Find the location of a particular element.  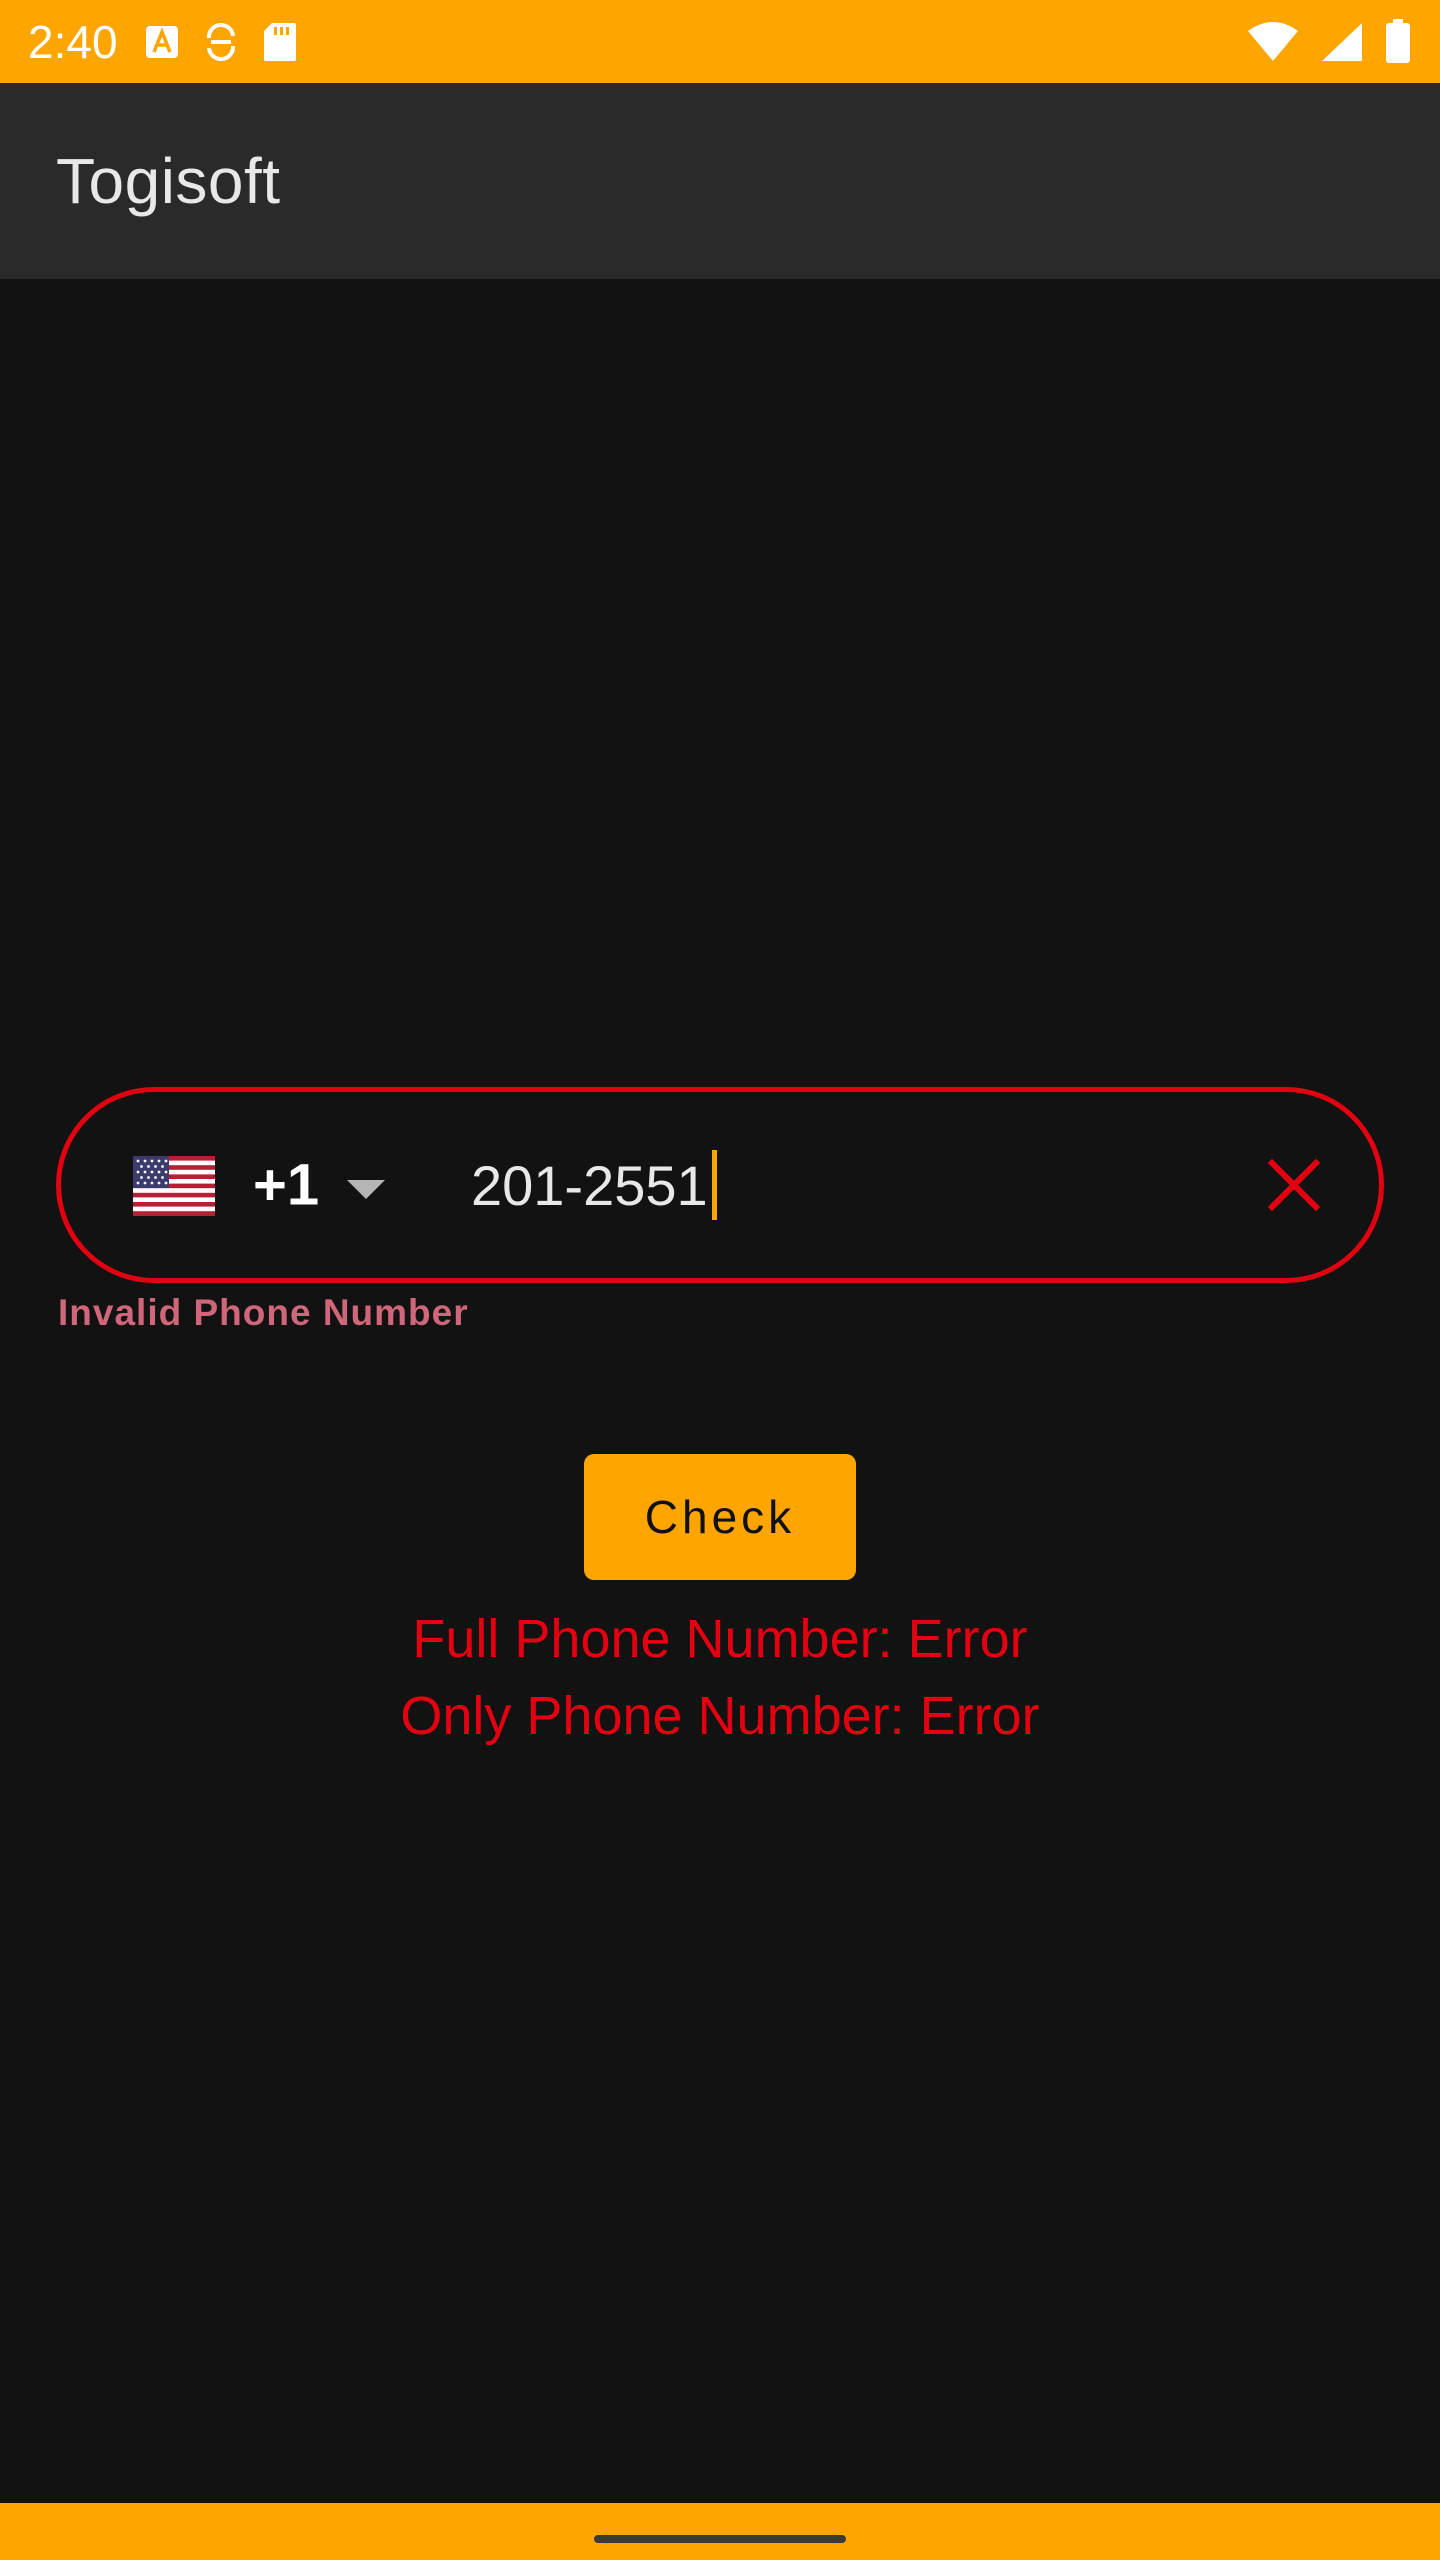

only-phone-result: Only Phone Number: Error is located at coordinates (720, 1716).